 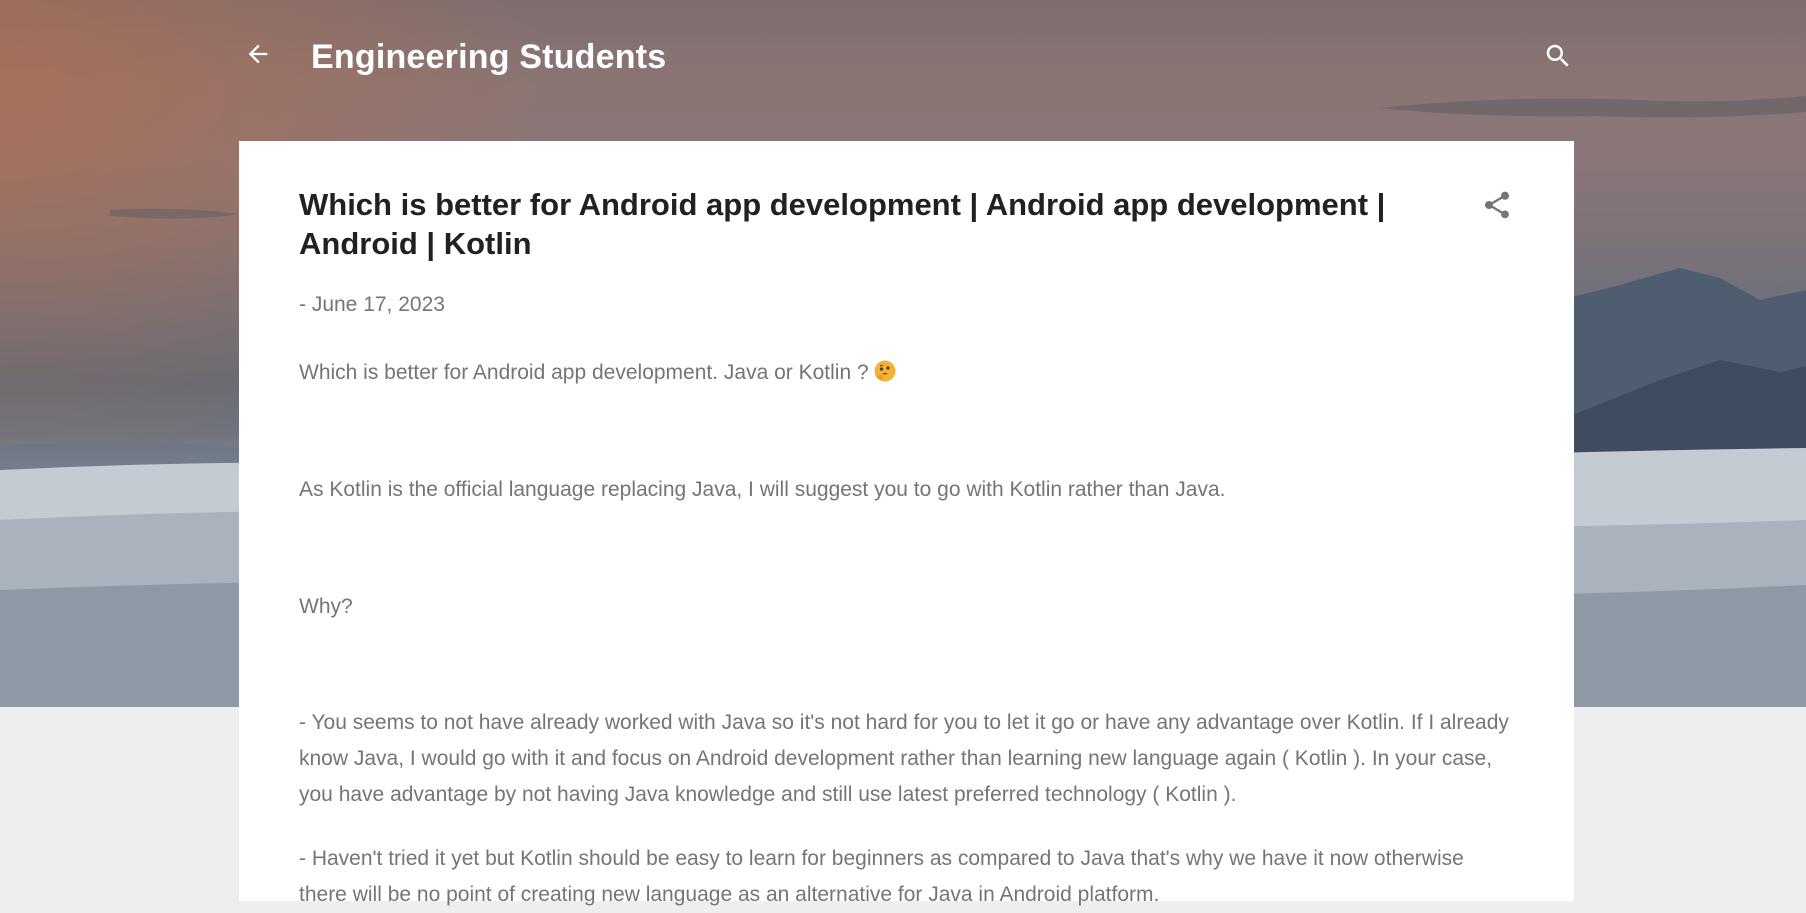 I want to click on share-icon, so click(x=1497, y=205).